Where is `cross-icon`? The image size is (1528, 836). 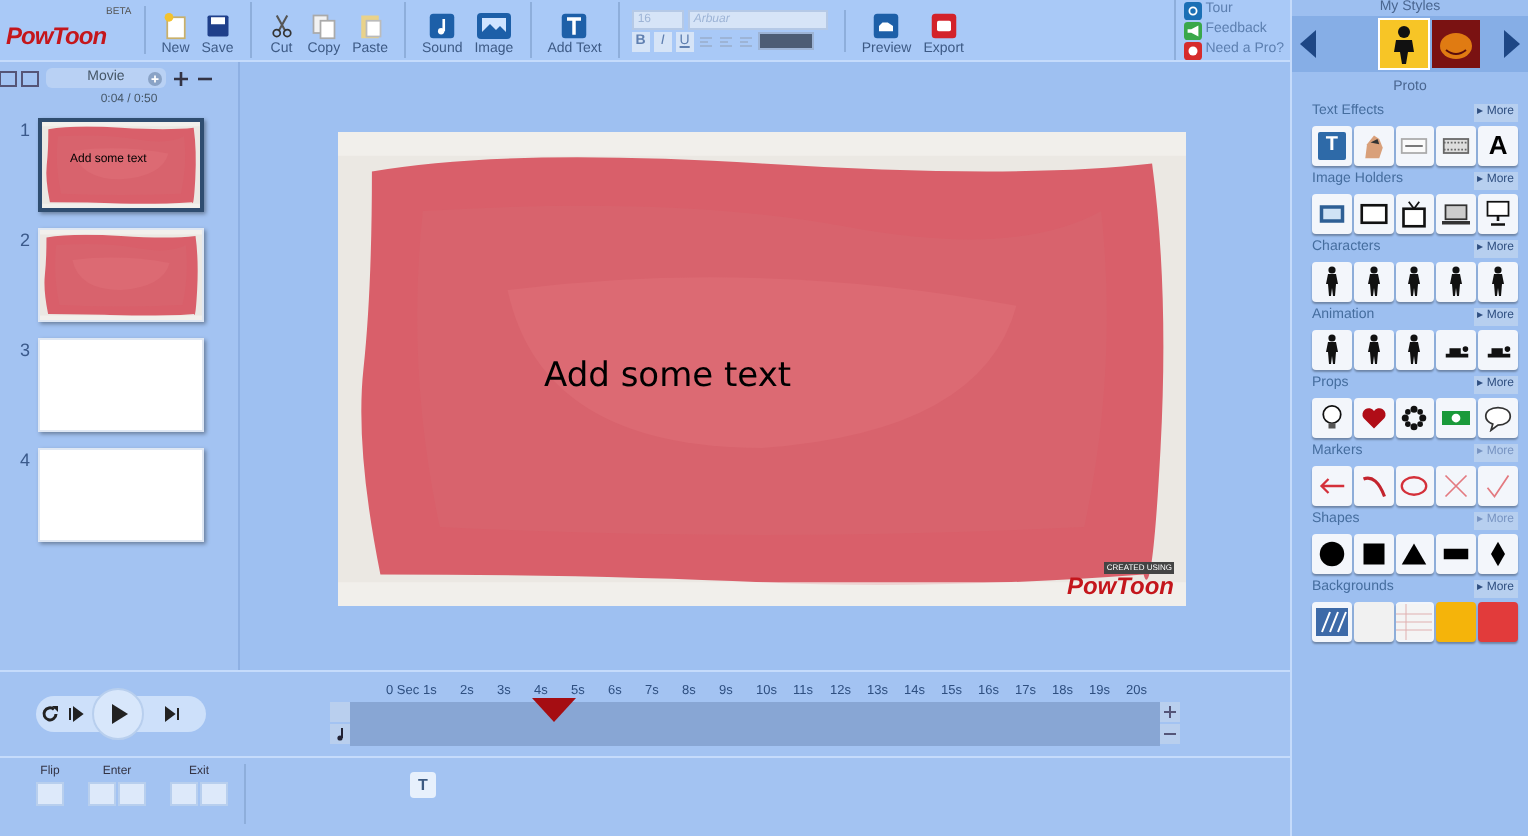 cross-icon is located at coordinates (1456, 485).